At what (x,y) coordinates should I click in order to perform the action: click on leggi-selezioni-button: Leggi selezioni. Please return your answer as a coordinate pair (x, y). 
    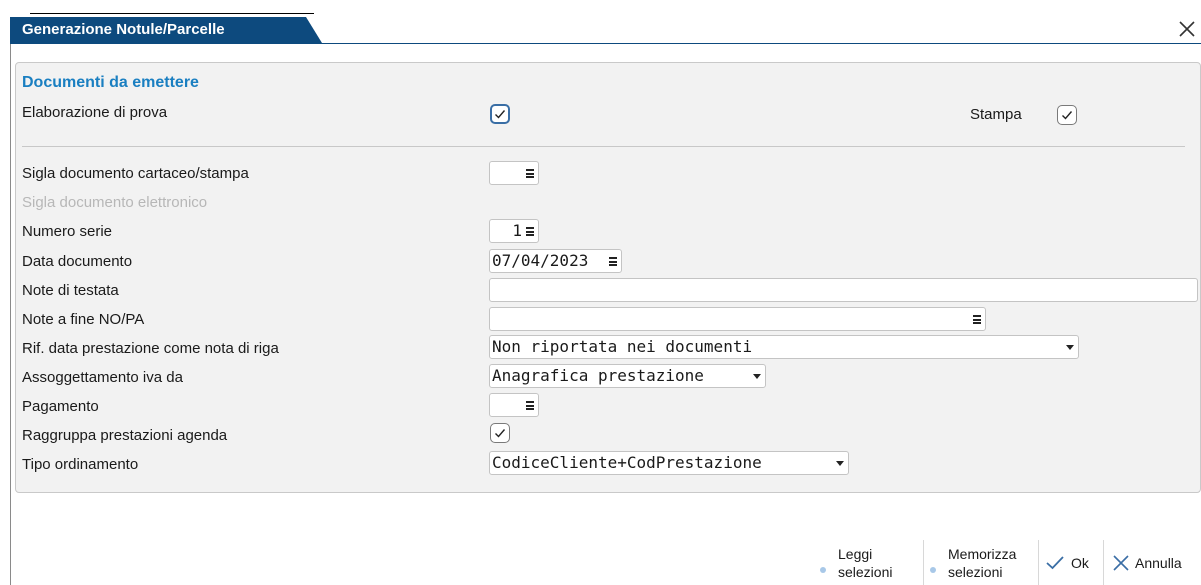
    Looking at the image, I should click on (870, 562).